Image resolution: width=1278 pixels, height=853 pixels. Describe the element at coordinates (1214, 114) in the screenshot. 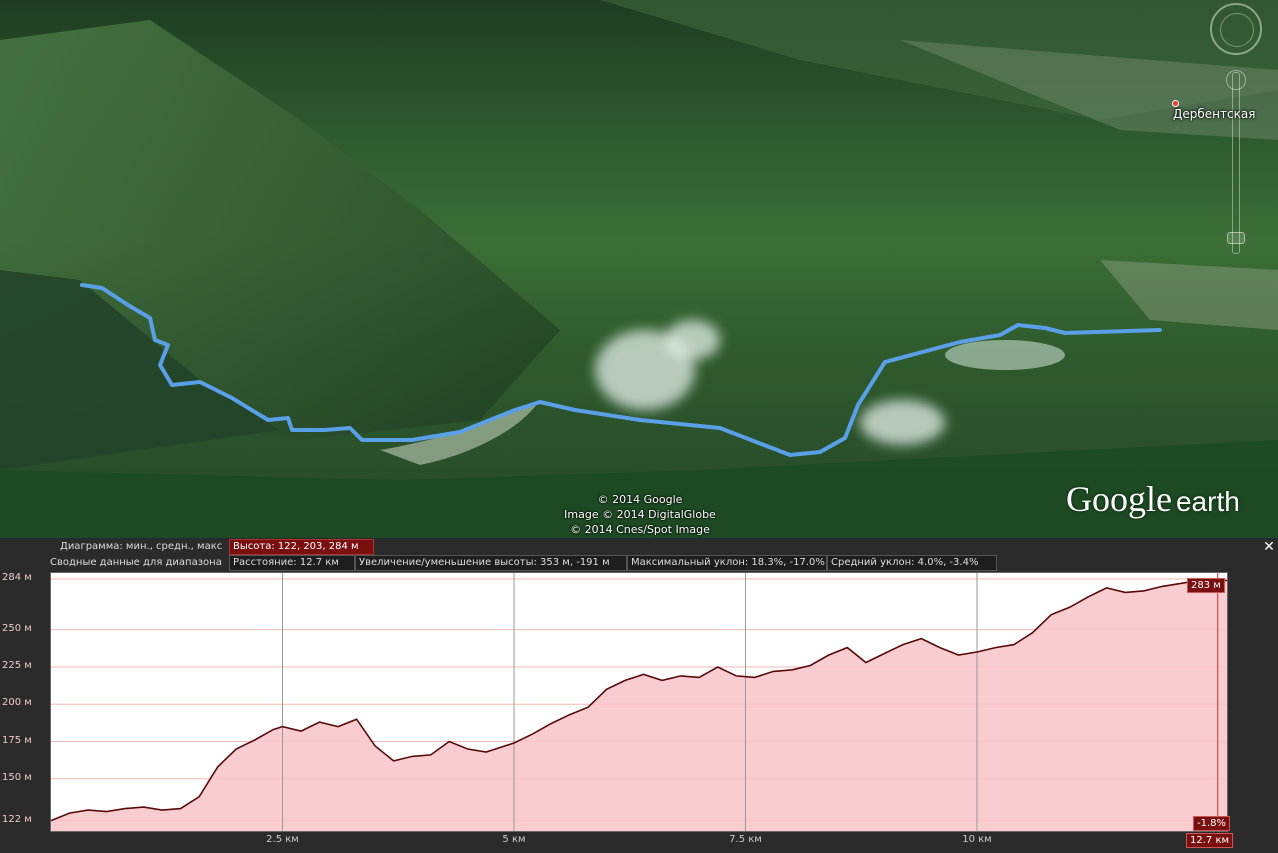

I see `place-label: Дербентская` at that location.